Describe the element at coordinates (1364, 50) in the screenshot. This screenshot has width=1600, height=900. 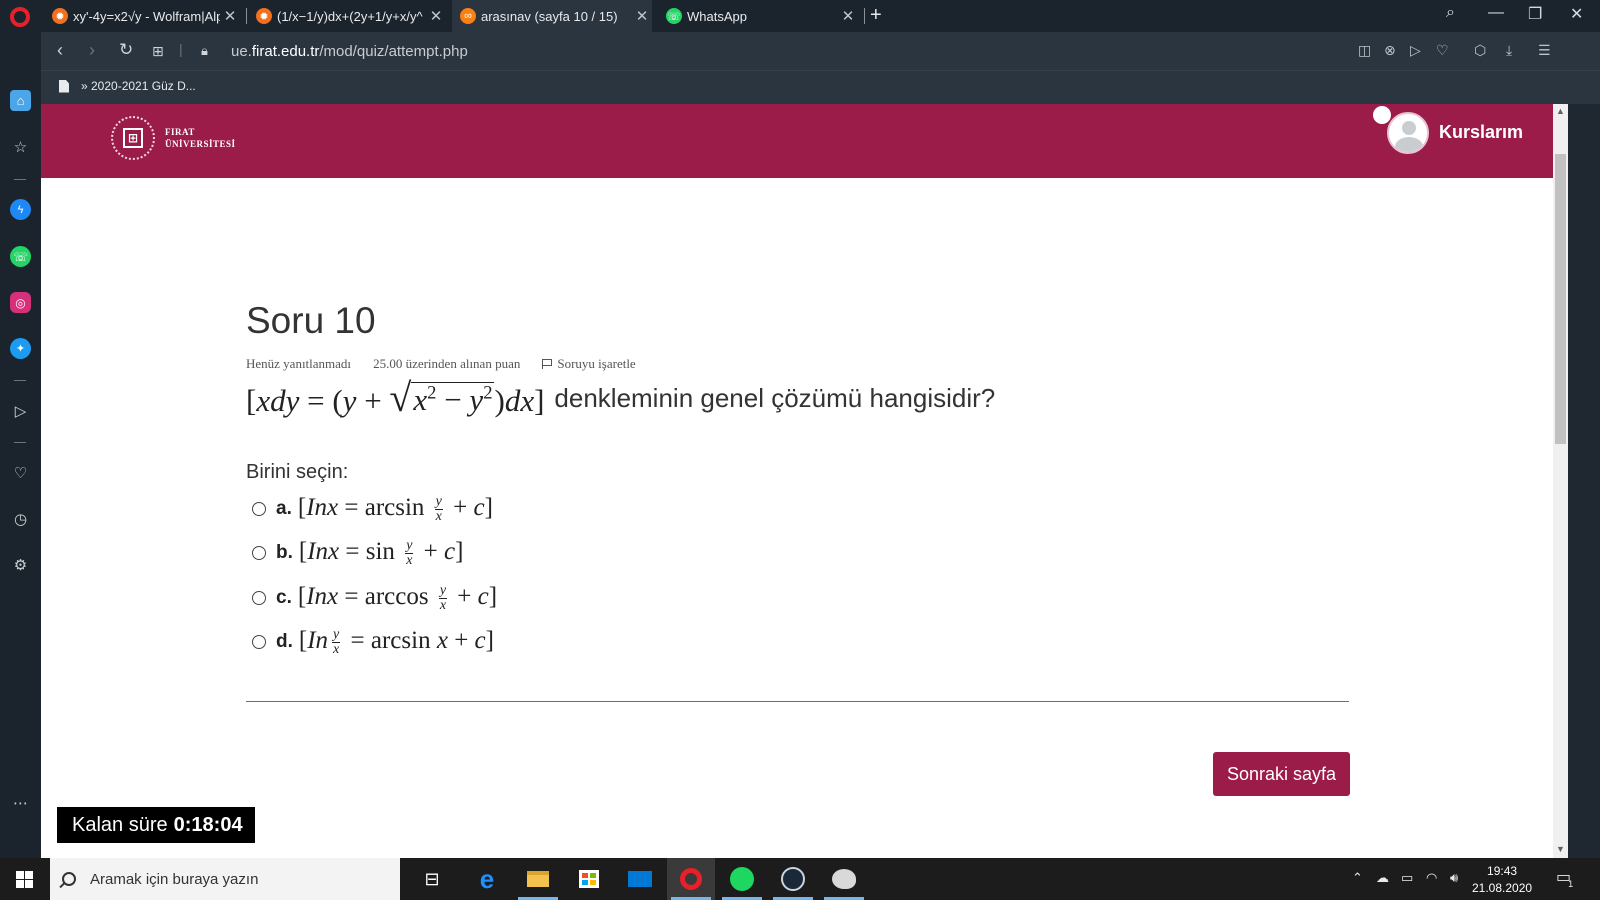
I see `snapshot-icon: ◫` at that location.